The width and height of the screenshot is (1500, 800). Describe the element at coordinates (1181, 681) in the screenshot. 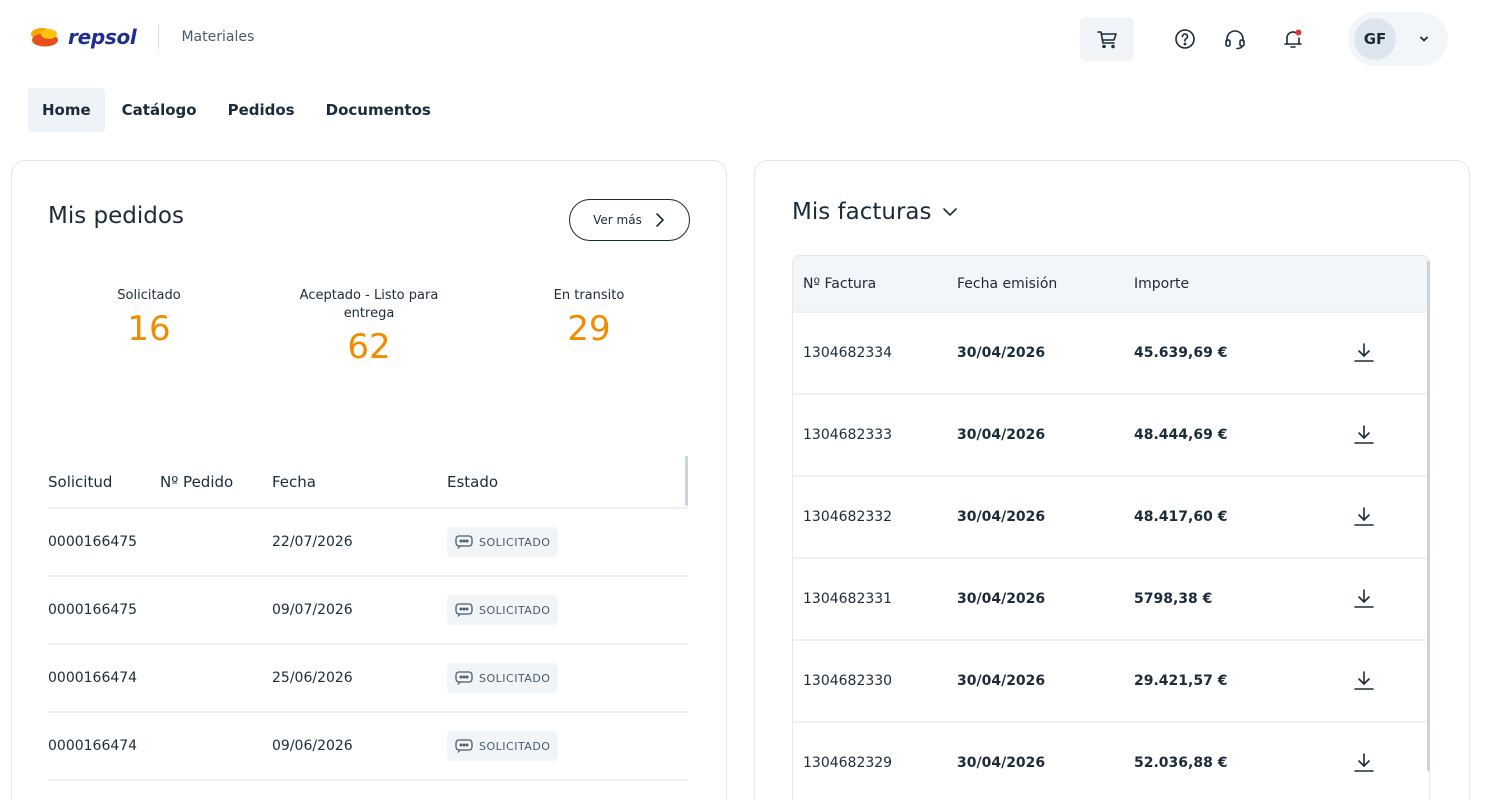

I see `cell-importe: 29.421,57 €` at that location.